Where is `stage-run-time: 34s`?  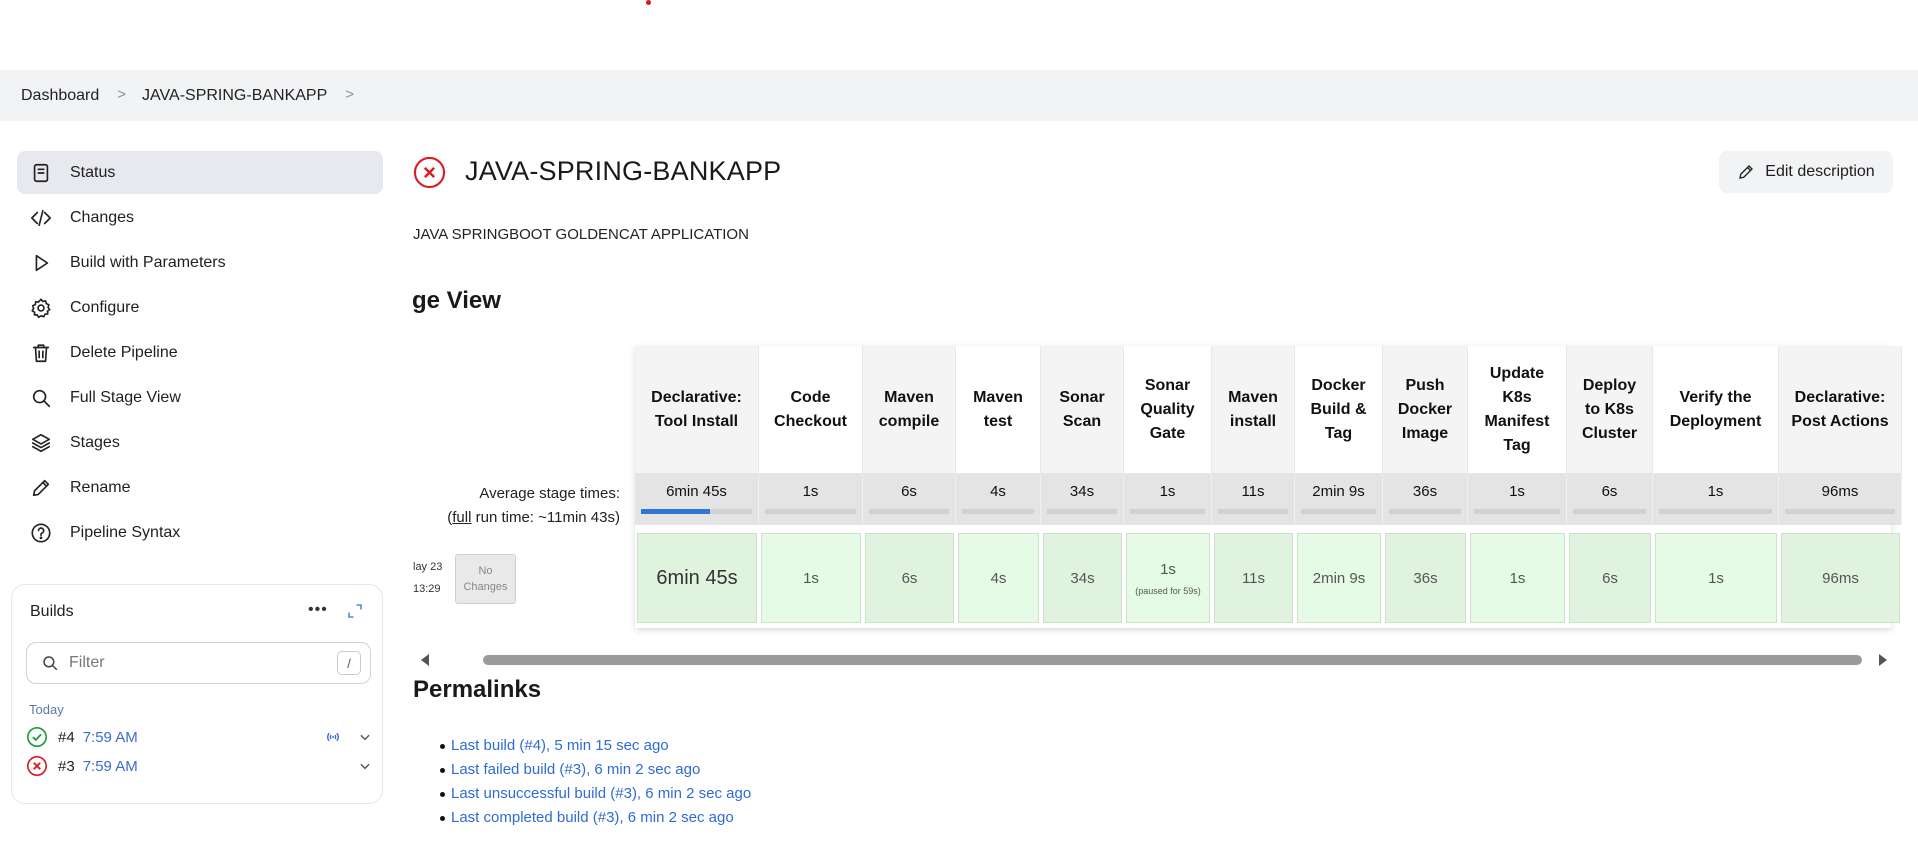
stage-run-time: 34s is located at coordinates (1082, 578).